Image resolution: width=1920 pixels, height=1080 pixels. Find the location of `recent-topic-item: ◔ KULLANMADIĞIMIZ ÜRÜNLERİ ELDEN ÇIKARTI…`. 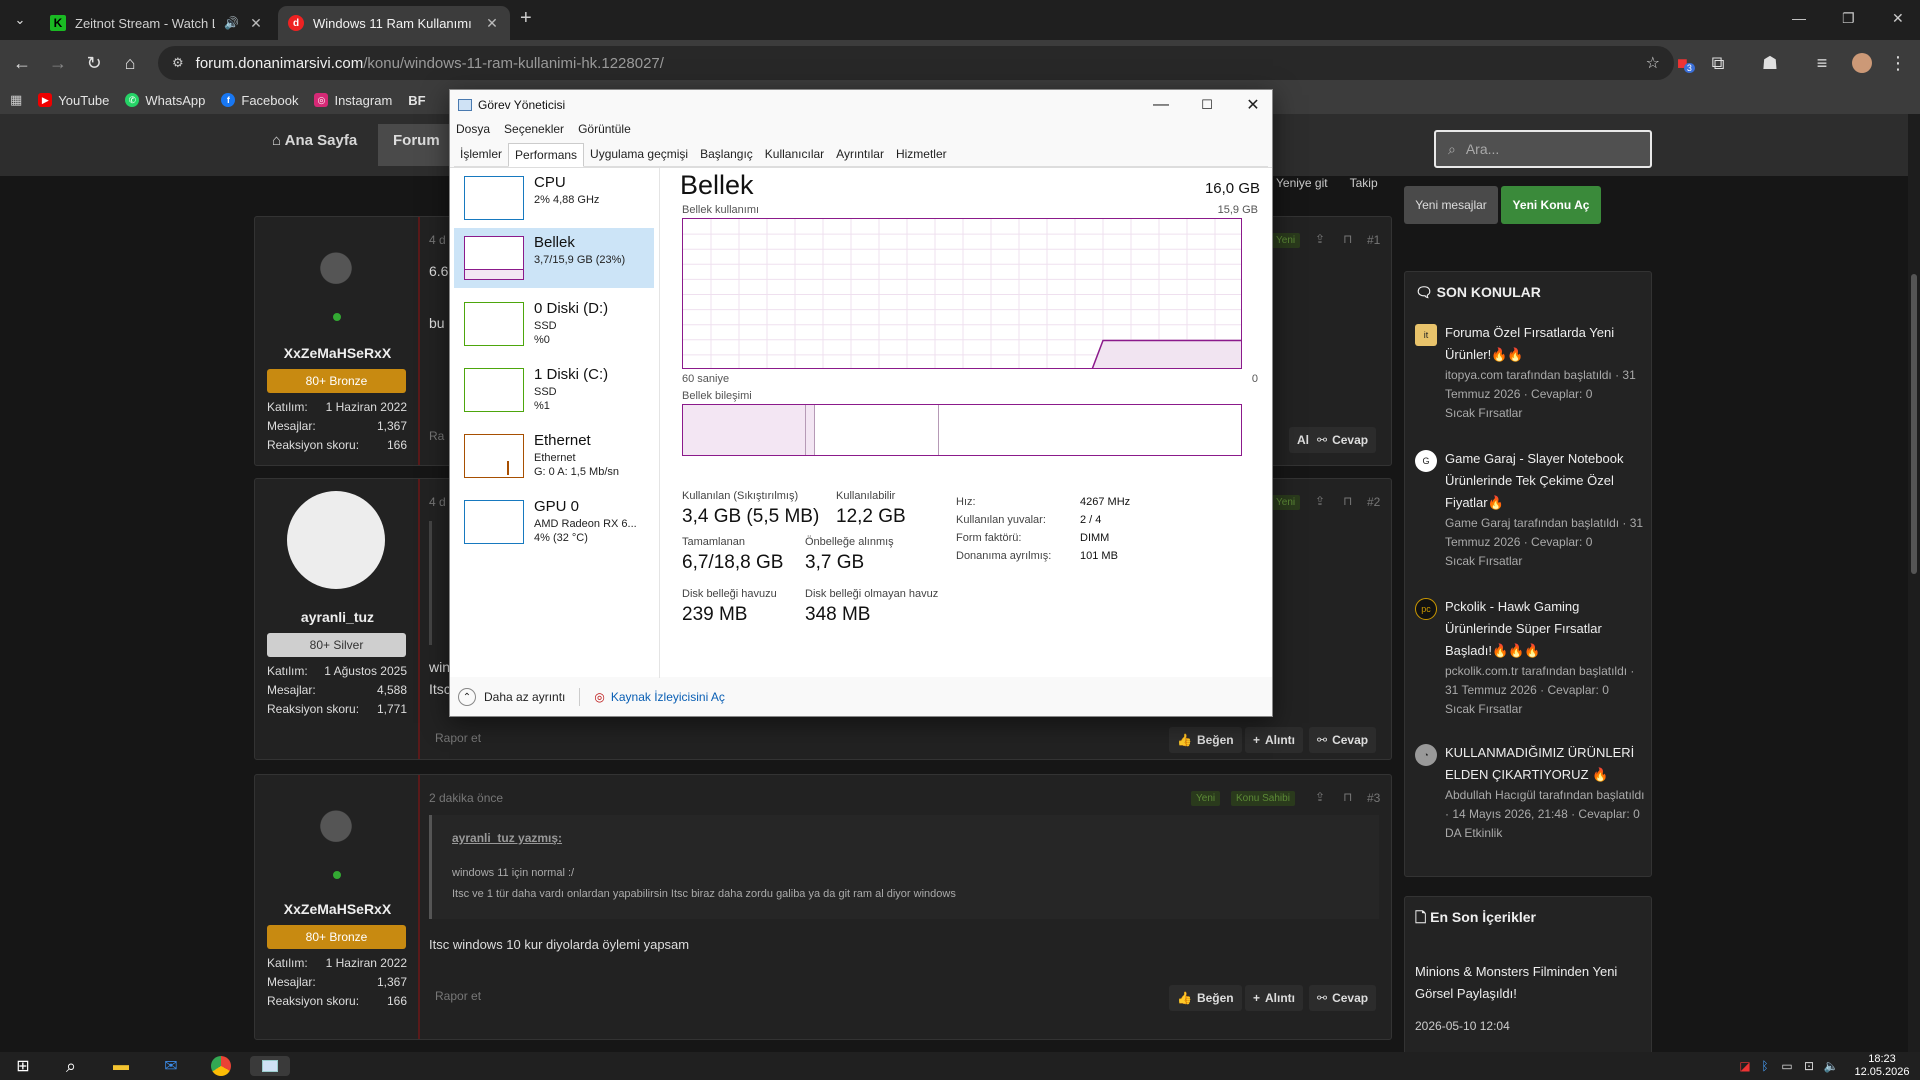

recent-topic-item: ◔ KULLANMADIĞIMIZ ÜRÜNLERİ ELDEN ÇIKARTI… is located at coordinates (1531, 792).